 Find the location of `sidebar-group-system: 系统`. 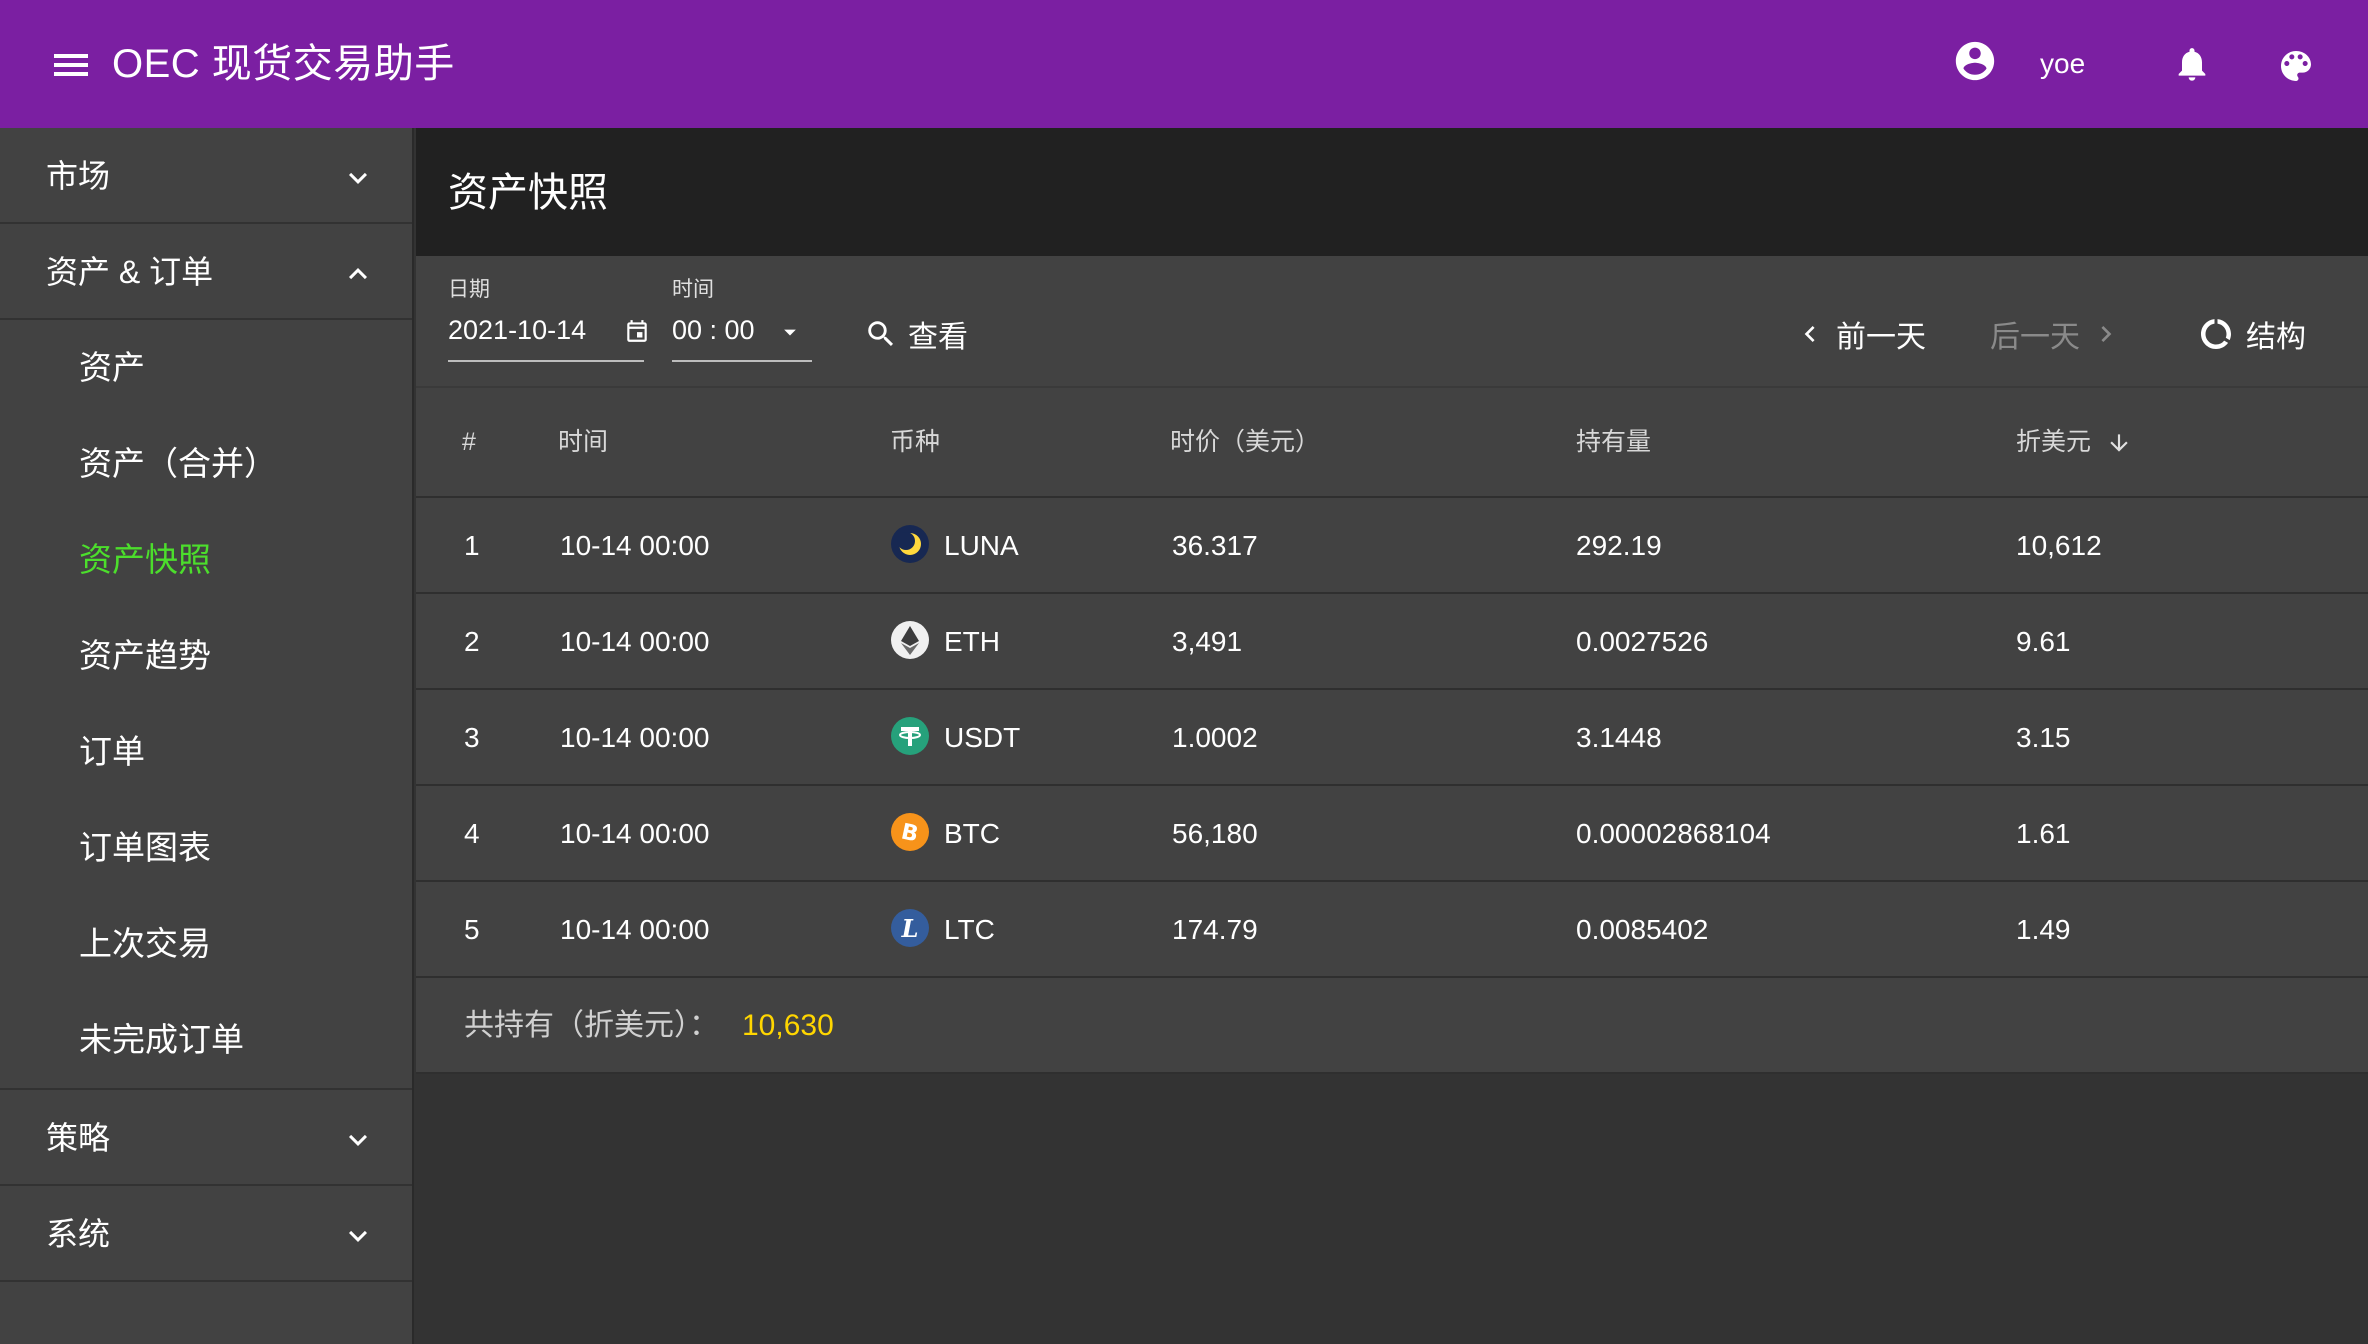

sidebar-group-system: 系统 is located at coordinates (206, 1234).